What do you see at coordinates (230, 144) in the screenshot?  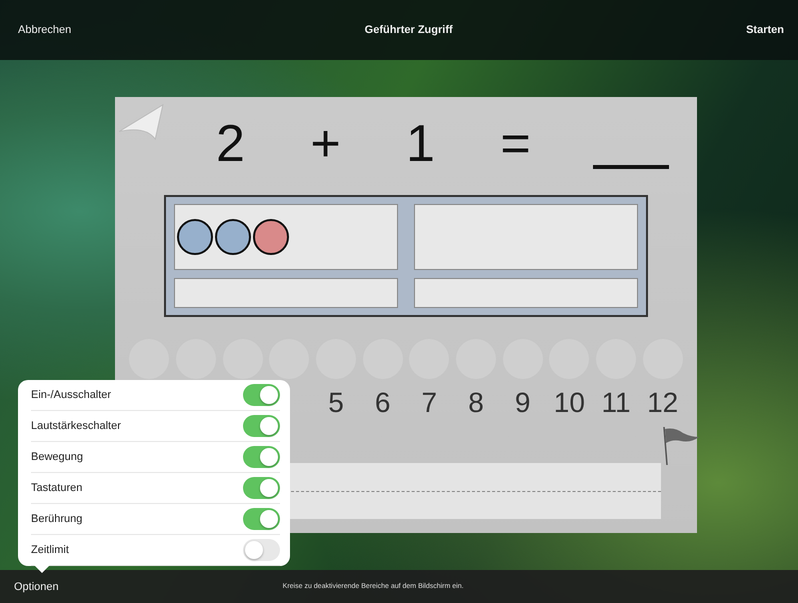 I see `equation-term: 2` at bounding box center [230, 144].